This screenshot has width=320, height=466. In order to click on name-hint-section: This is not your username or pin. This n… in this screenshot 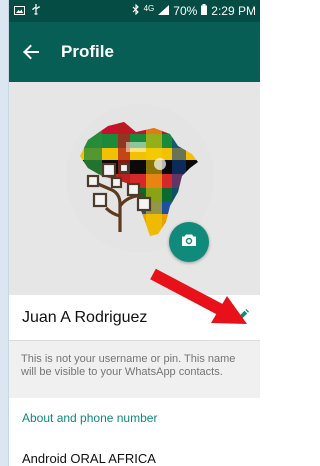, I will do `click(134, 369)`.